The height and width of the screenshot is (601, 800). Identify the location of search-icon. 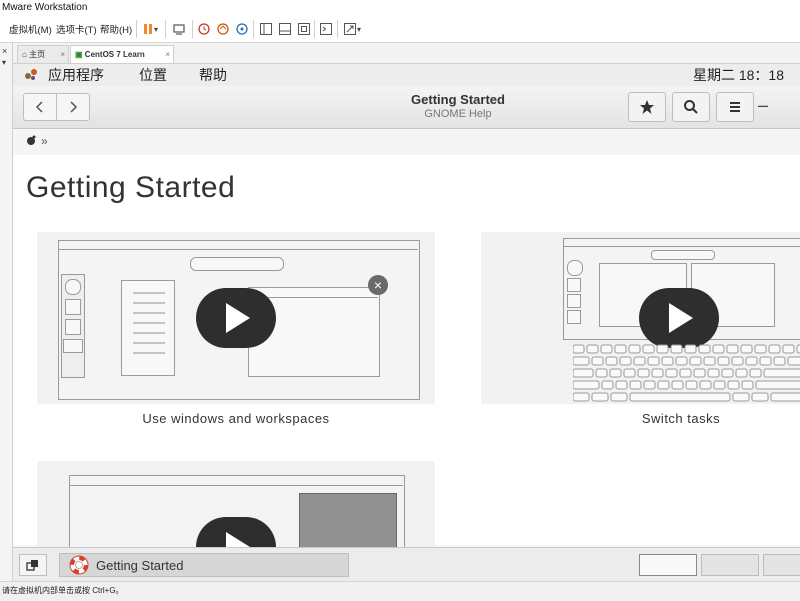
(691, 107).